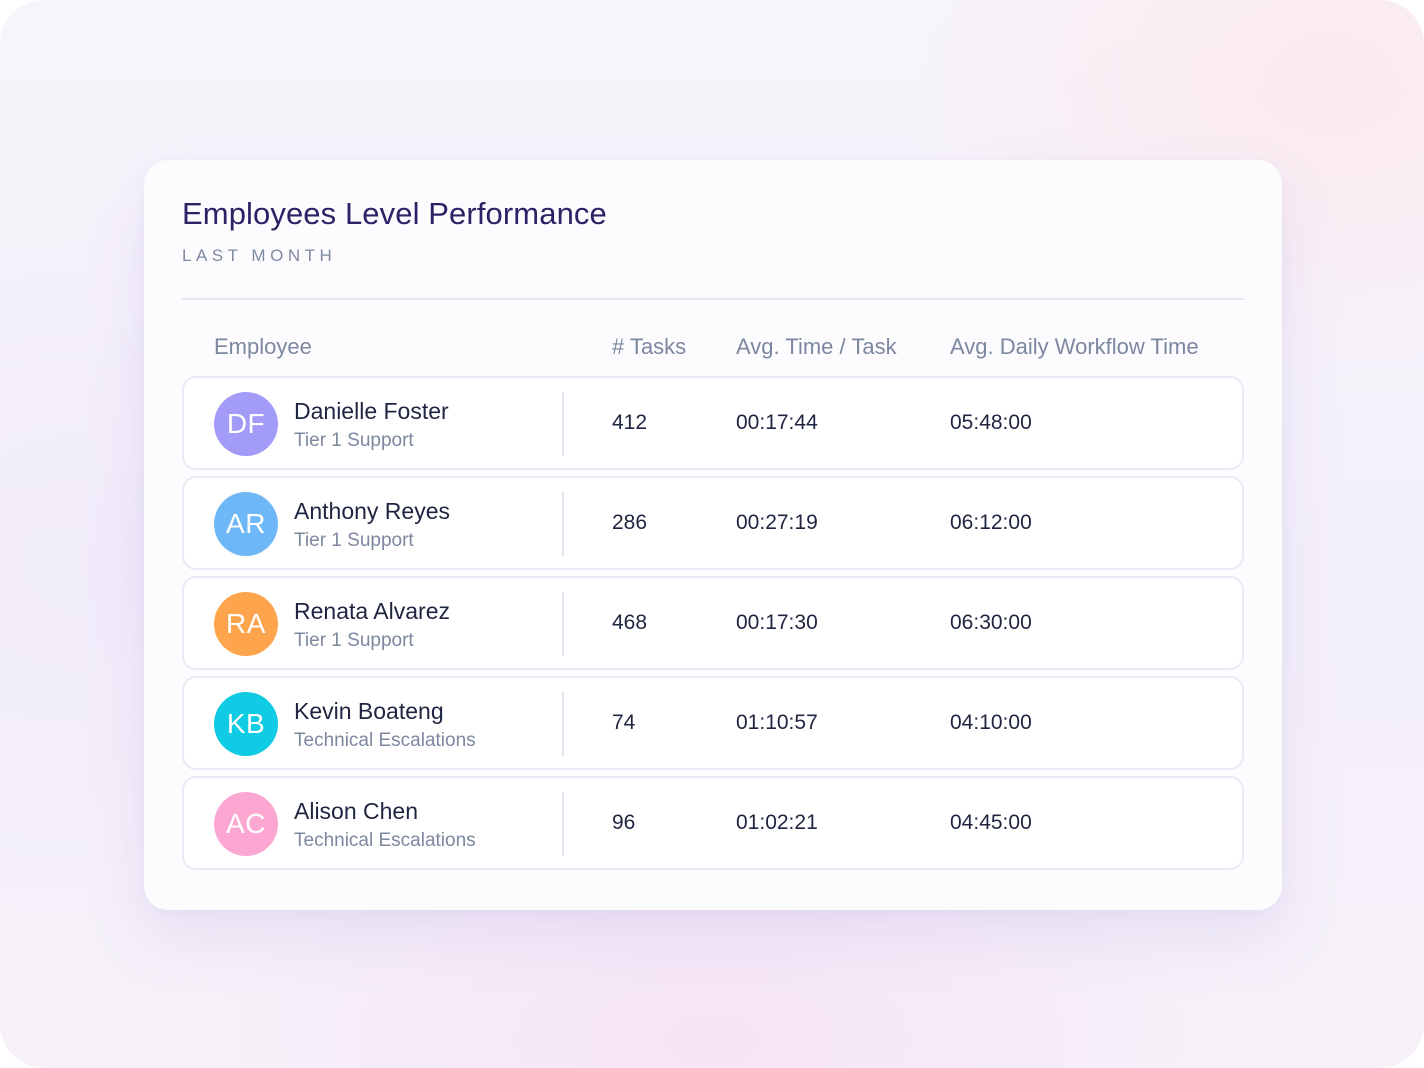 This screenshot has height=1068, width=1424. I want to click on avatar: AC, so click(246, 824).